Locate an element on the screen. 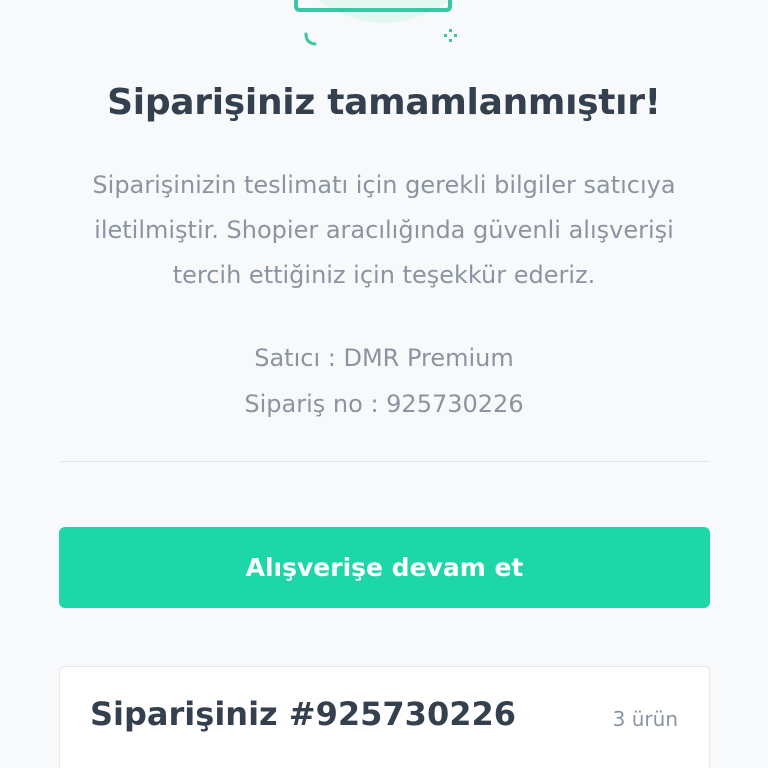 The width and height of the screenshot is (768, 768). order-summary-title: Siparişiniz #925730226 is located at coordinates (303, 714).